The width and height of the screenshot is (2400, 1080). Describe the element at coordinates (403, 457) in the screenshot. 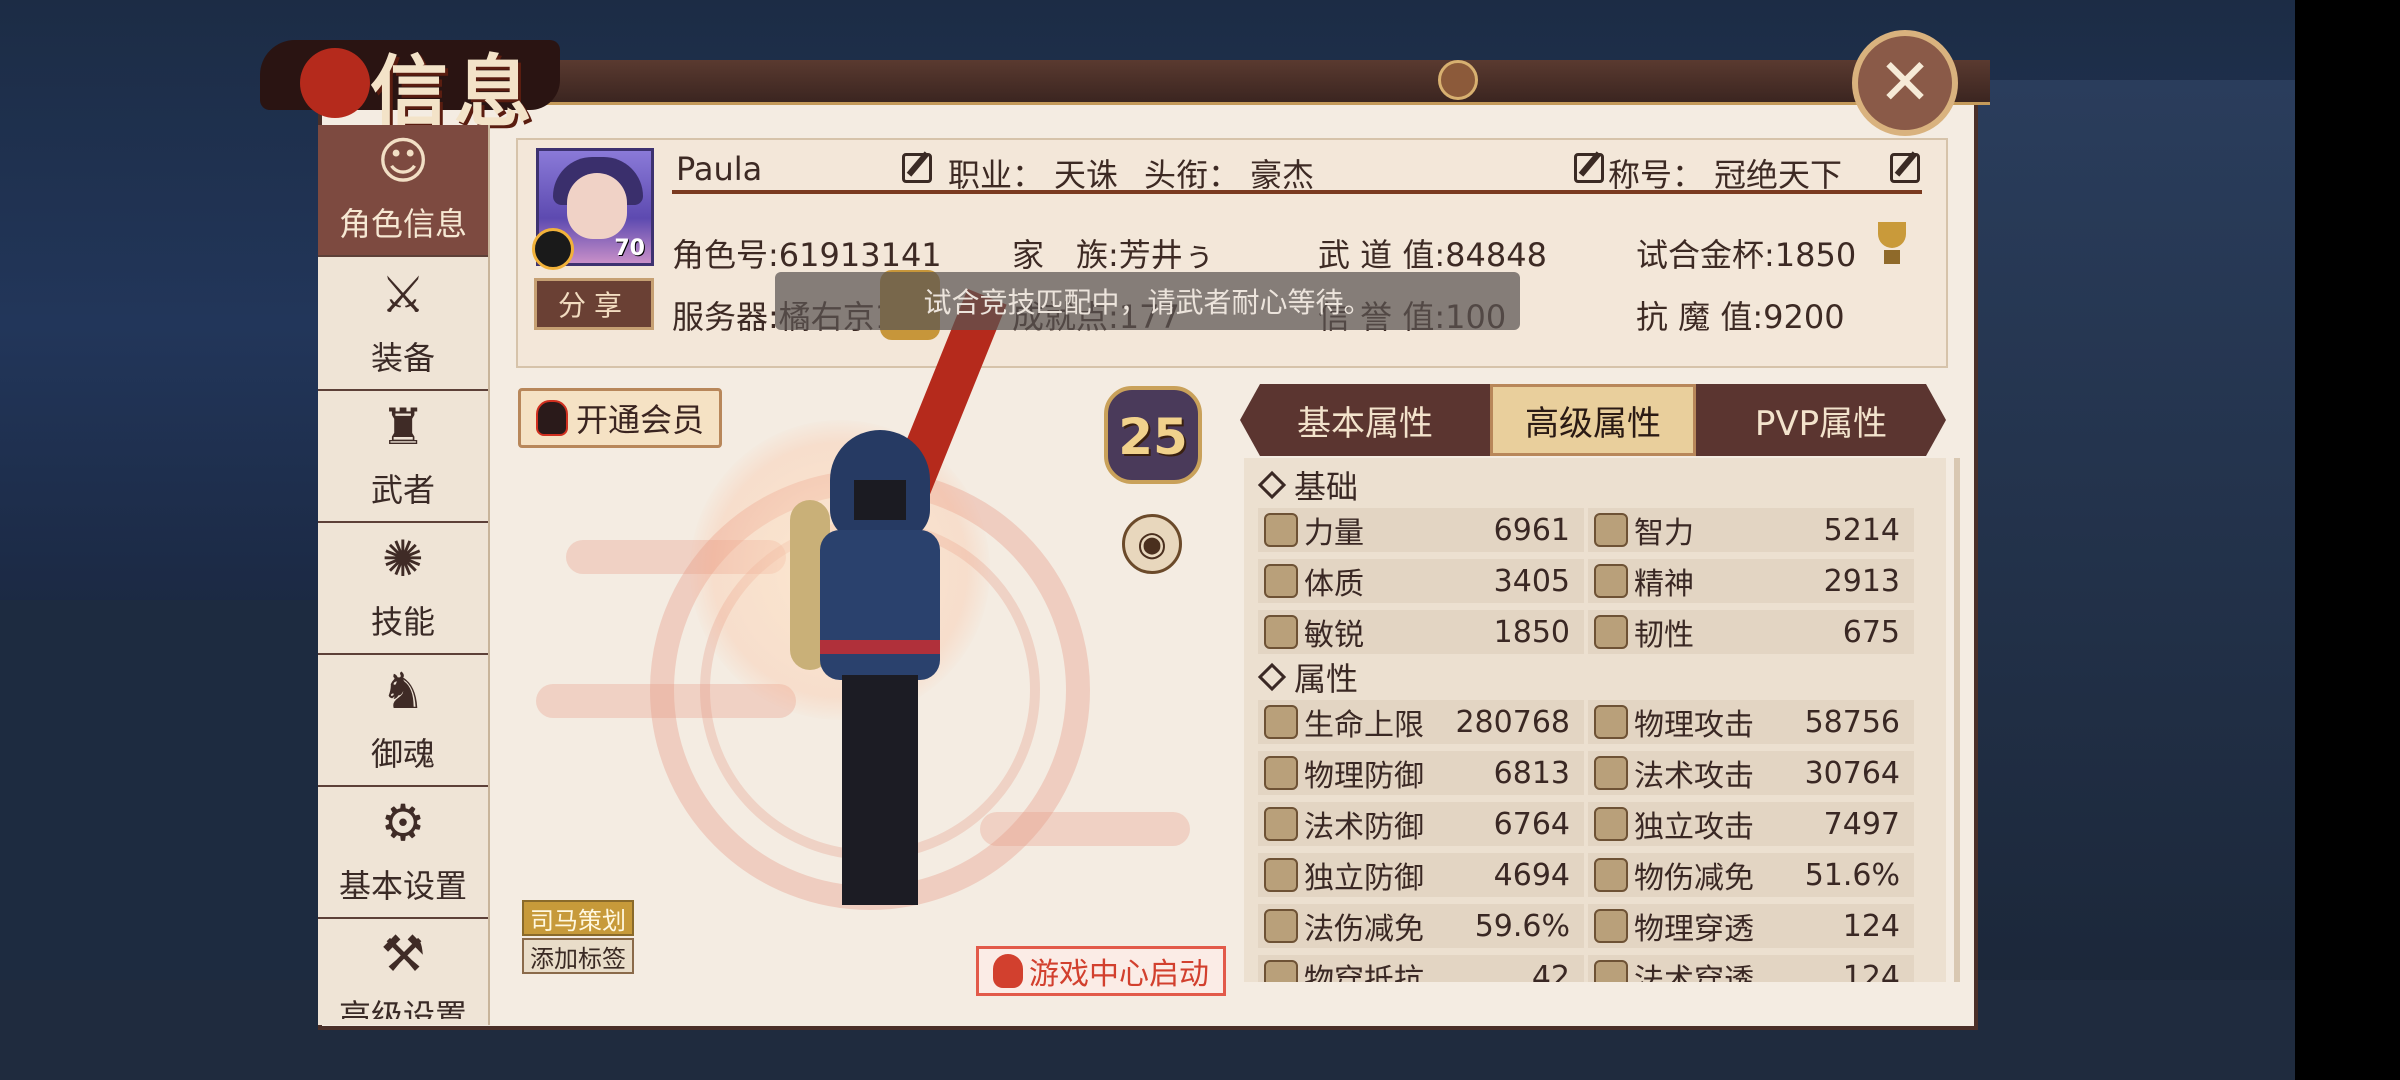

I see `sidebar-item-warrior: ♜ 武者` at that location.